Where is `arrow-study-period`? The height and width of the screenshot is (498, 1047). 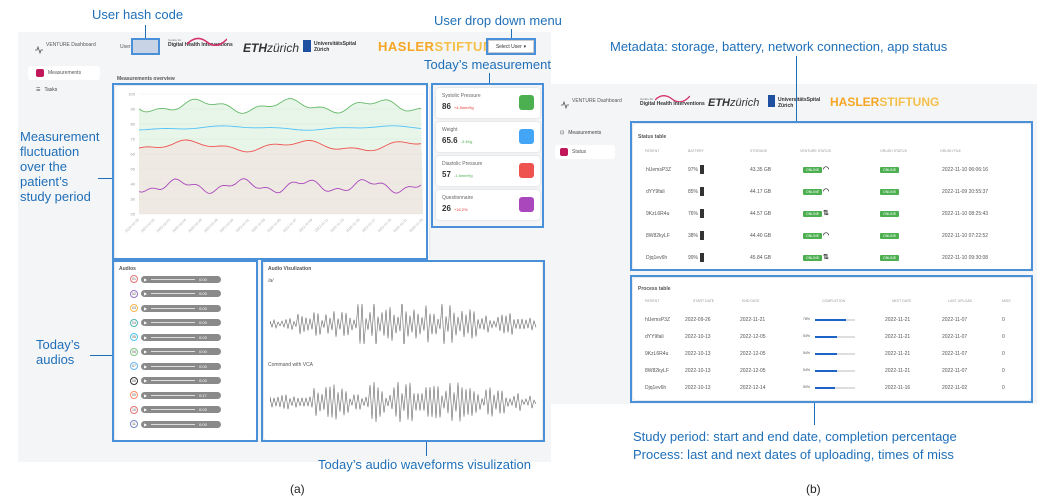
arrow-study-period is located at coordinates (814, 414).